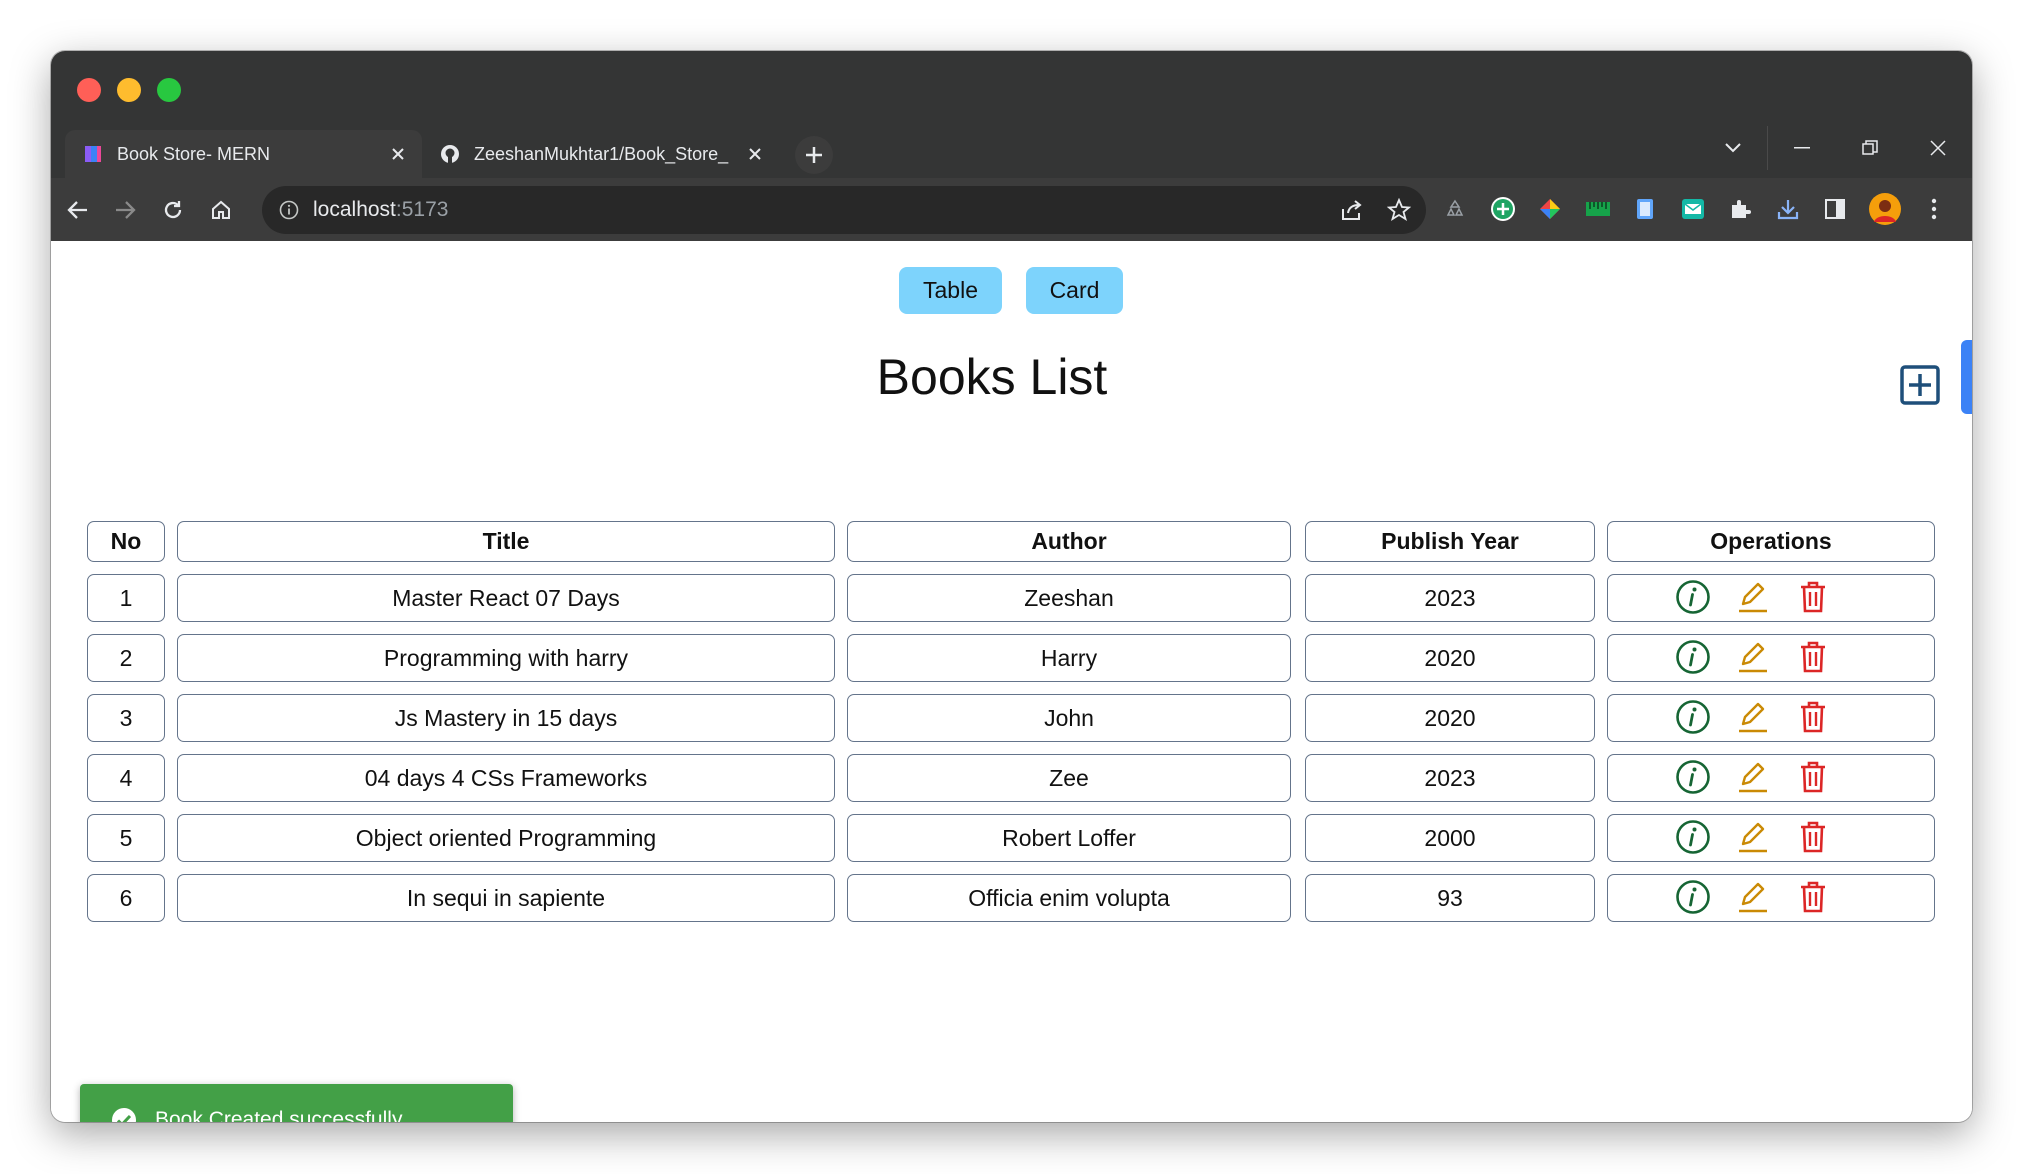 This screenshot has width=2022, height=1174. Describe the element at coordinates (1069, 898) in the screenshot. I see `cell-author: Officia enim volupta` at that location.